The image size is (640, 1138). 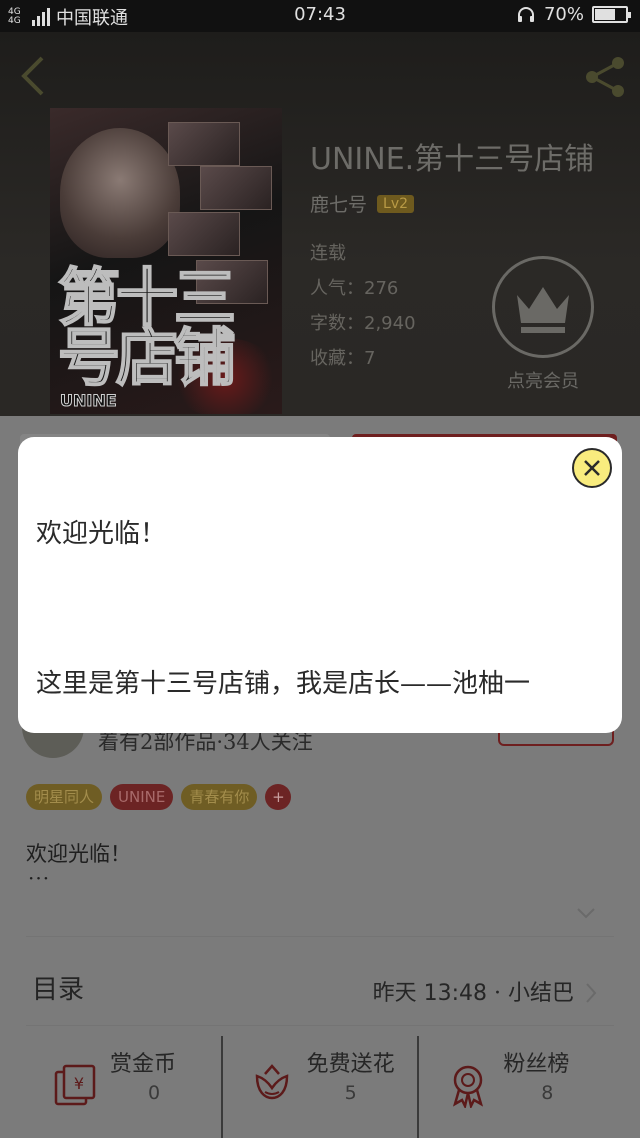 I want to click on word-count-label: 字数：, so click(x=337, y=323).